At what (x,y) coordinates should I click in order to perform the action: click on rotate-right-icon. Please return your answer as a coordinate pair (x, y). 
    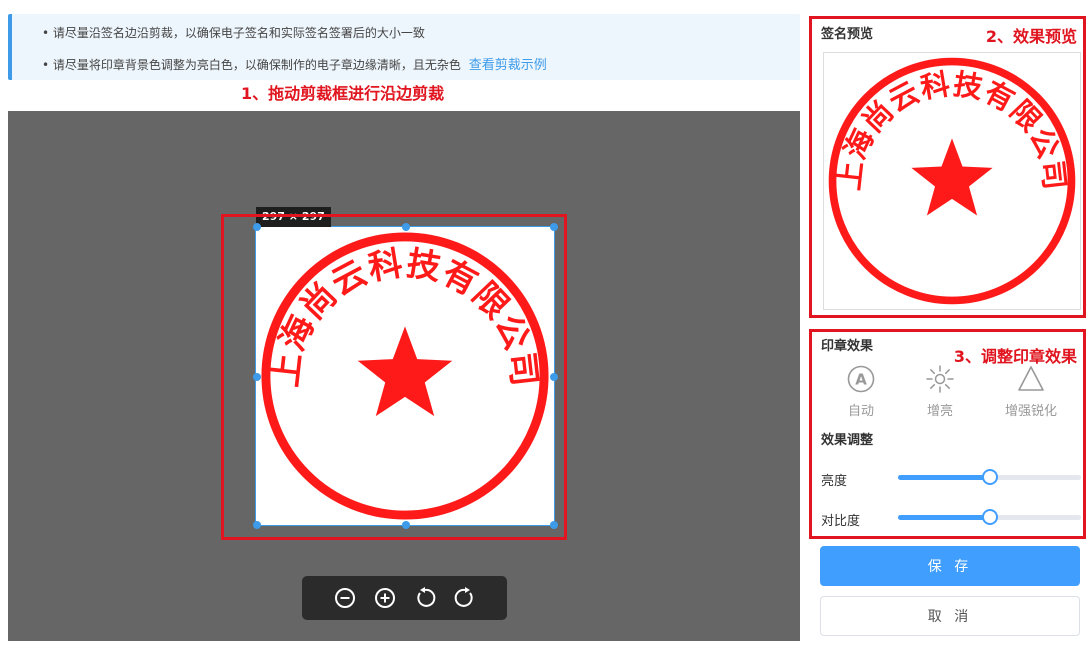
    Looking at the image, I should click on (465, 598).